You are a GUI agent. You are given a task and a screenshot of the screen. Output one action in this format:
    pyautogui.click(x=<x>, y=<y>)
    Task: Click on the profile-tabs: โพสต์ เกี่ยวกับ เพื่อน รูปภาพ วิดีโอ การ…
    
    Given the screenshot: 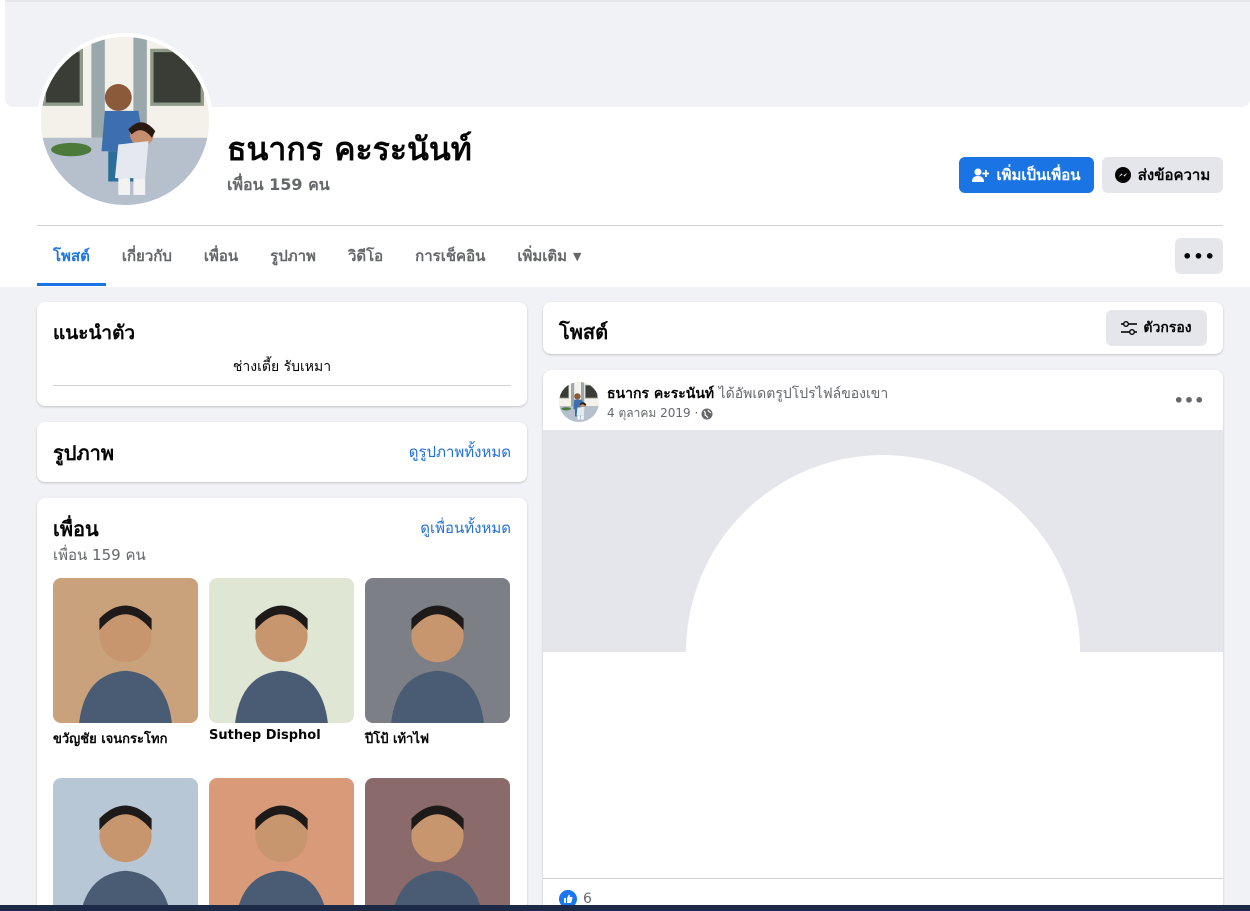 What is the action you would take?
    pyautogui.click(x=317, y=256)
    